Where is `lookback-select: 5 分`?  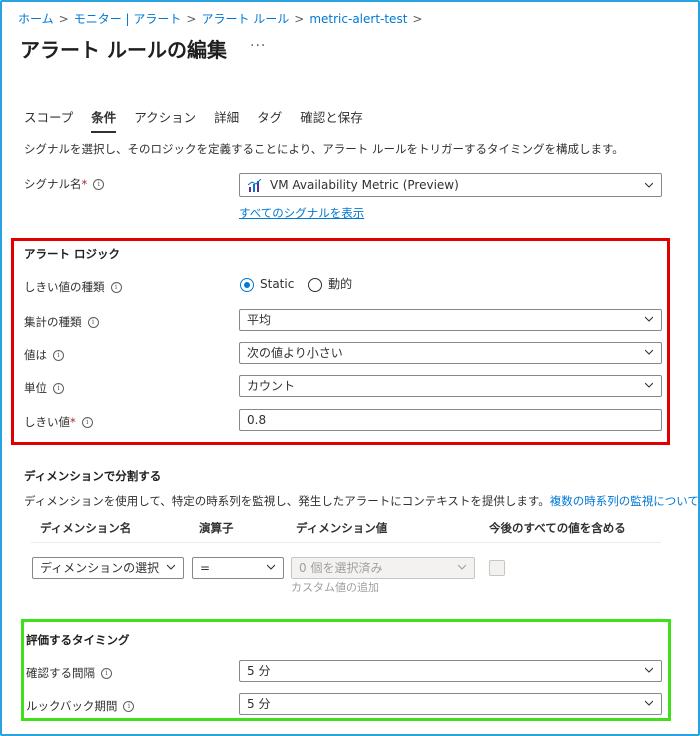
lookback-select: 5 分 is located at coordinates (450, 704).